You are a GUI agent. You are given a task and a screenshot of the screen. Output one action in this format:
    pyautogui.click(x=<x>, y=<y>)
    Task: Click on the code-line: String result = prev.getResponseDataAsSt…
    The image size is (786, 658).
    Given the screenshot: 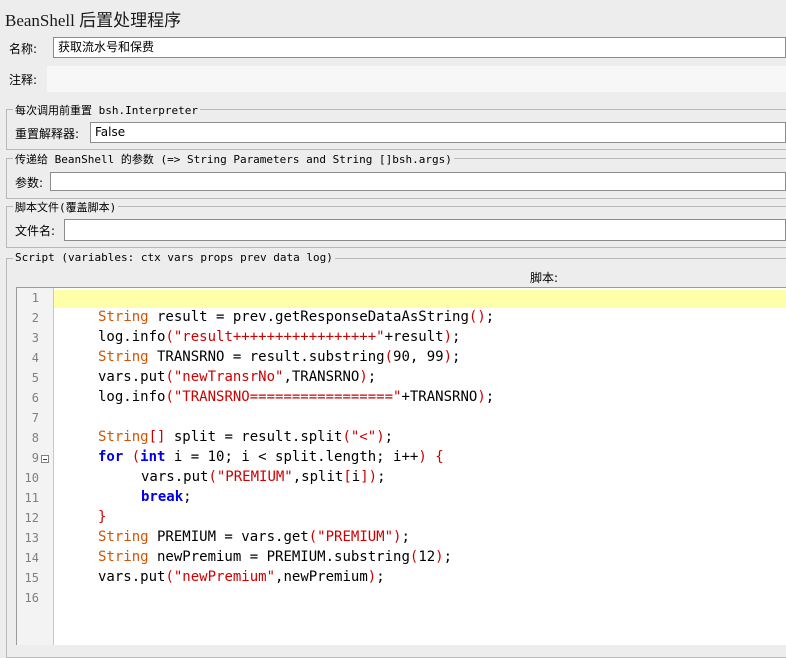 What is the action you would take?
    pyautogui.click(x=296, y=317)
    